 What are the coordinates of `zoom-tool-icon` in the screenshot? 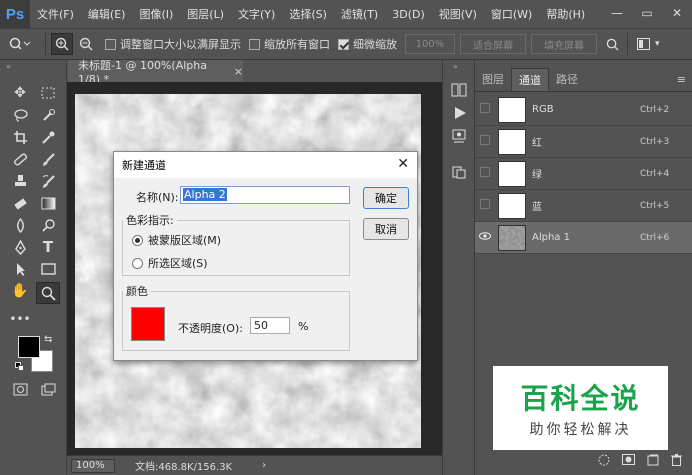 It's located at (48, 293).